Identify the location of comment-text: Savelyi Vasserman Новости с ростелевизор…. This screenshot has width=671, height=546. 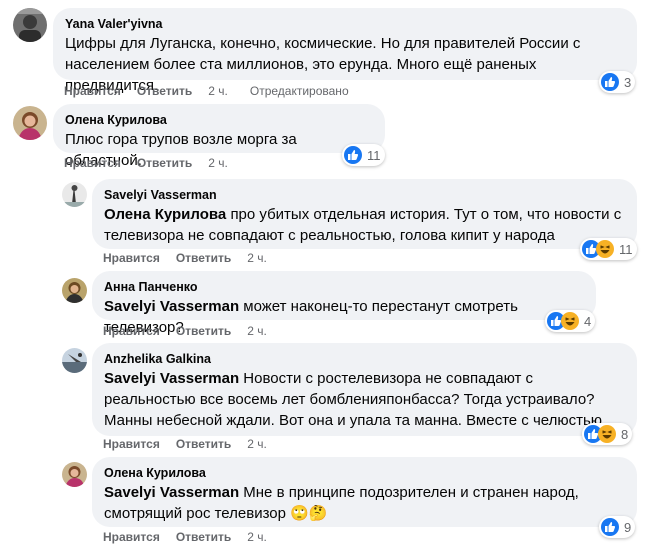
(364, 399).